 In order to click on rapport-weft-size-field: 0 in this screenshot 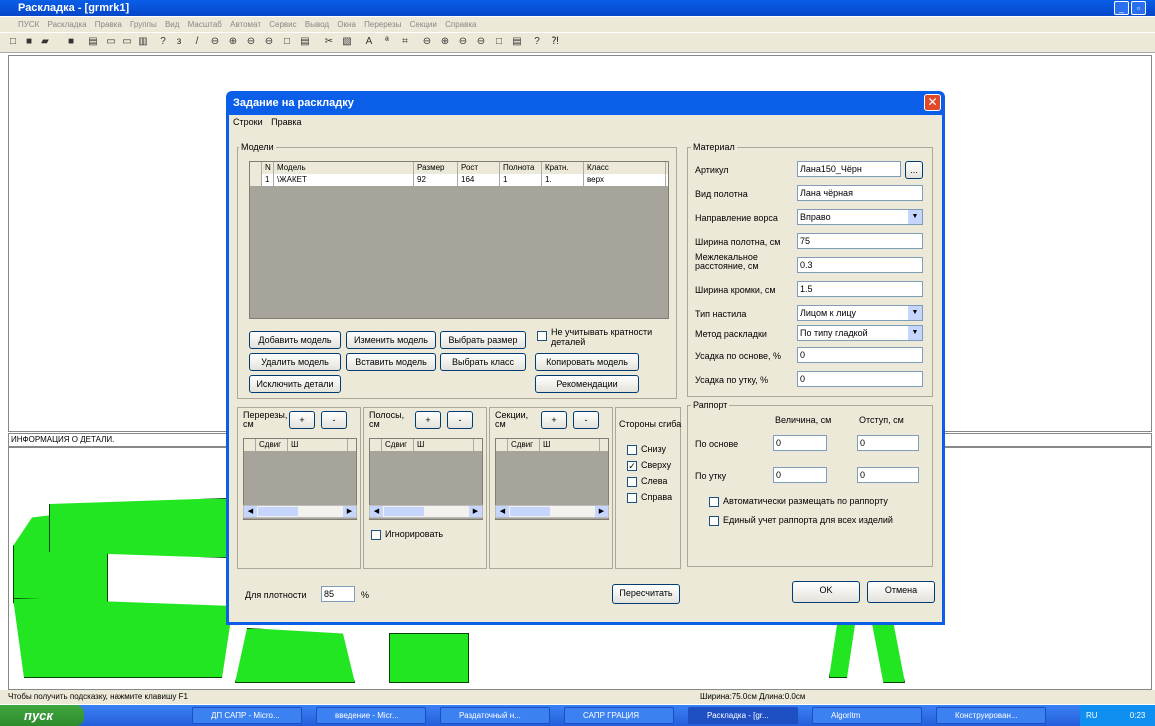, I will do `click(800, 475)`.